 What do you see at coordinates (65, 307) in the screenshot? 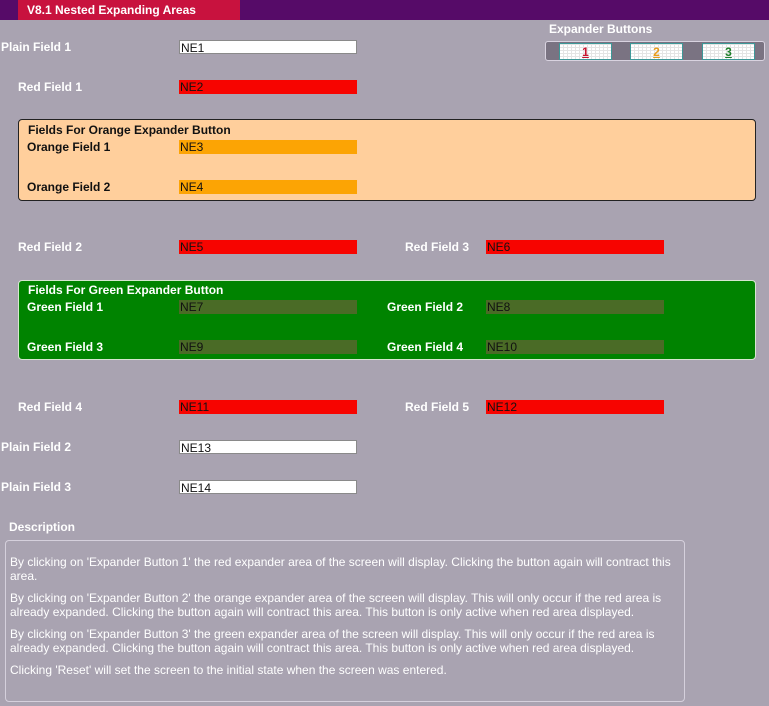
I see `green-field-1-label: Green Field 1` at bounding box center [65, 307].